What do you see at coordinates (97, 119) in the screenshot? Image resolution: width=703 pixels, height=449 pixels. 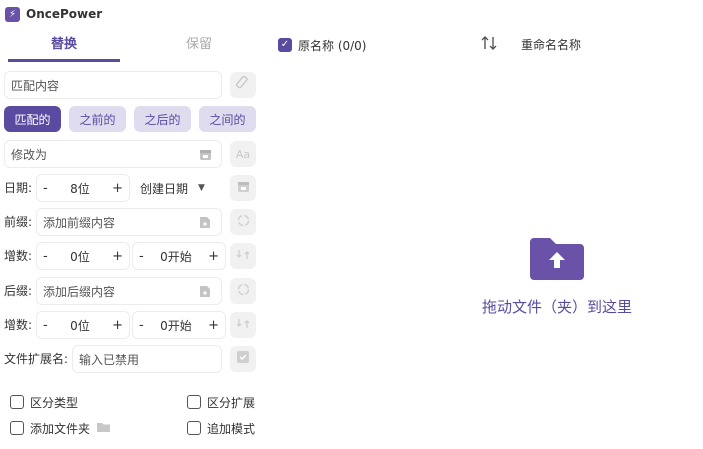 I see `mode-before-button: 之前的` at bounding box center [97, 119].